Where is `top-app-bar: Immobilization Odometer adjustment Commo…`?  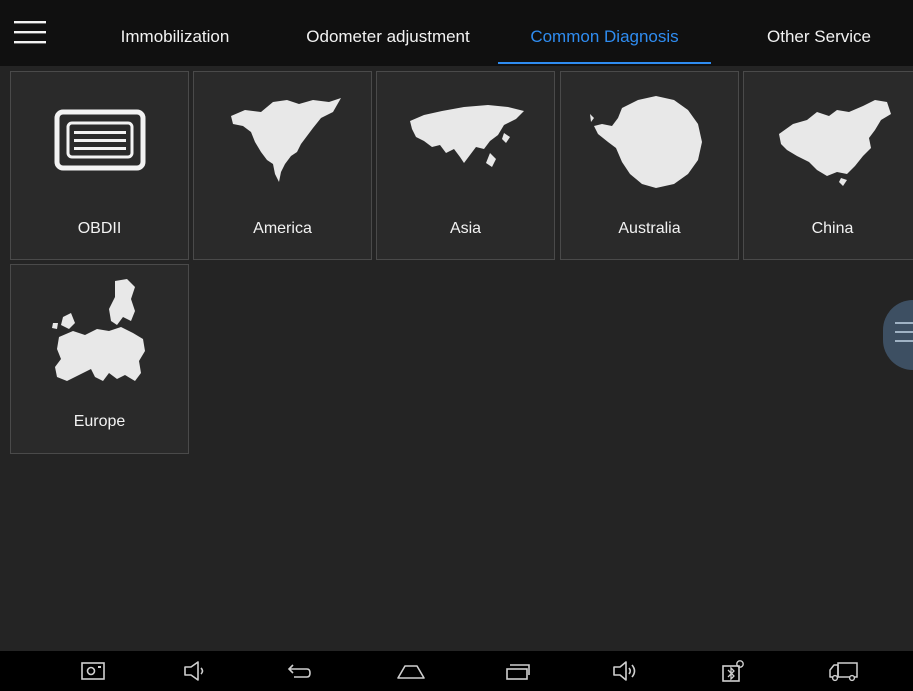
top-app-bar: Immobilization Odometer adjustment Commo… is located at coordinates (456, 33).